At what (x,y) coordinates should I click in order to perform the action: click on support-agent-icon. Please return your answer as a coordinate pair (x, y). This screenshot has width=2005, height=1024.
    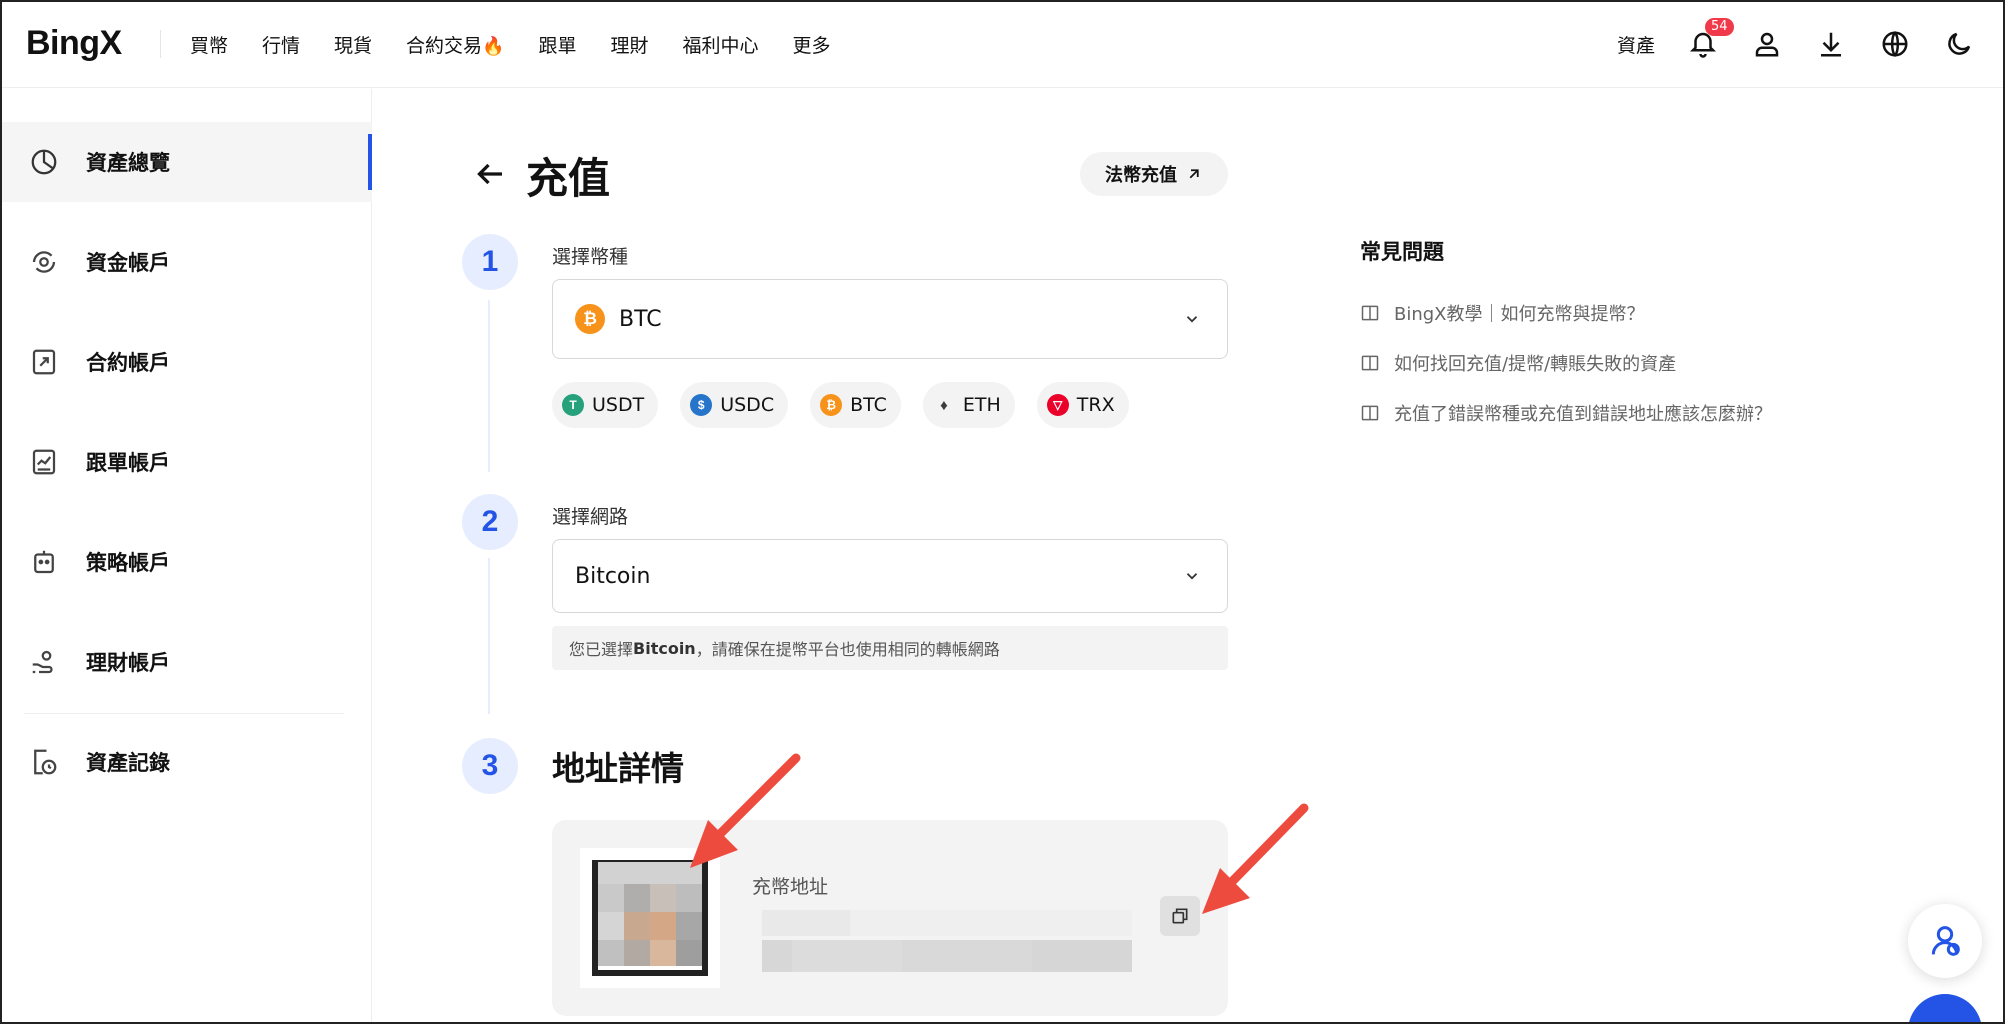
    Looking at the image, I should click on (1945, 941).